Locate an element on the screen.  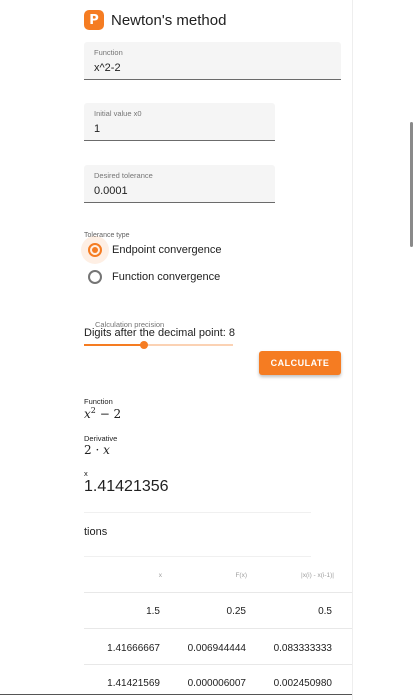
iterations-heading: tions is located at coordinates (96, 532).